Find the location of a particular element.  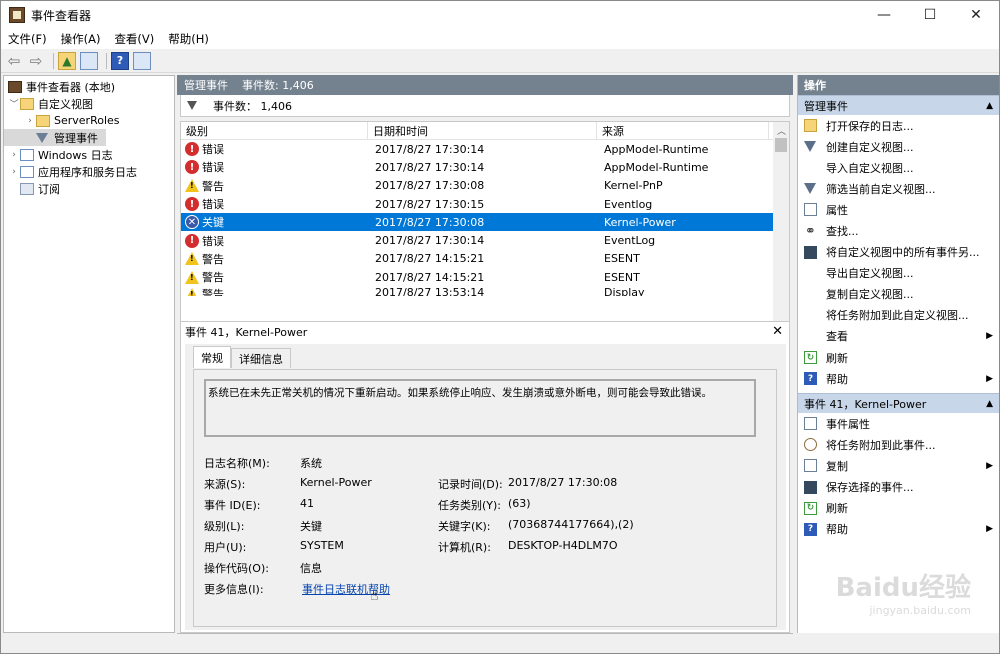

forward-arrow-icon: ⇨ is located at coordinates (36, 61).